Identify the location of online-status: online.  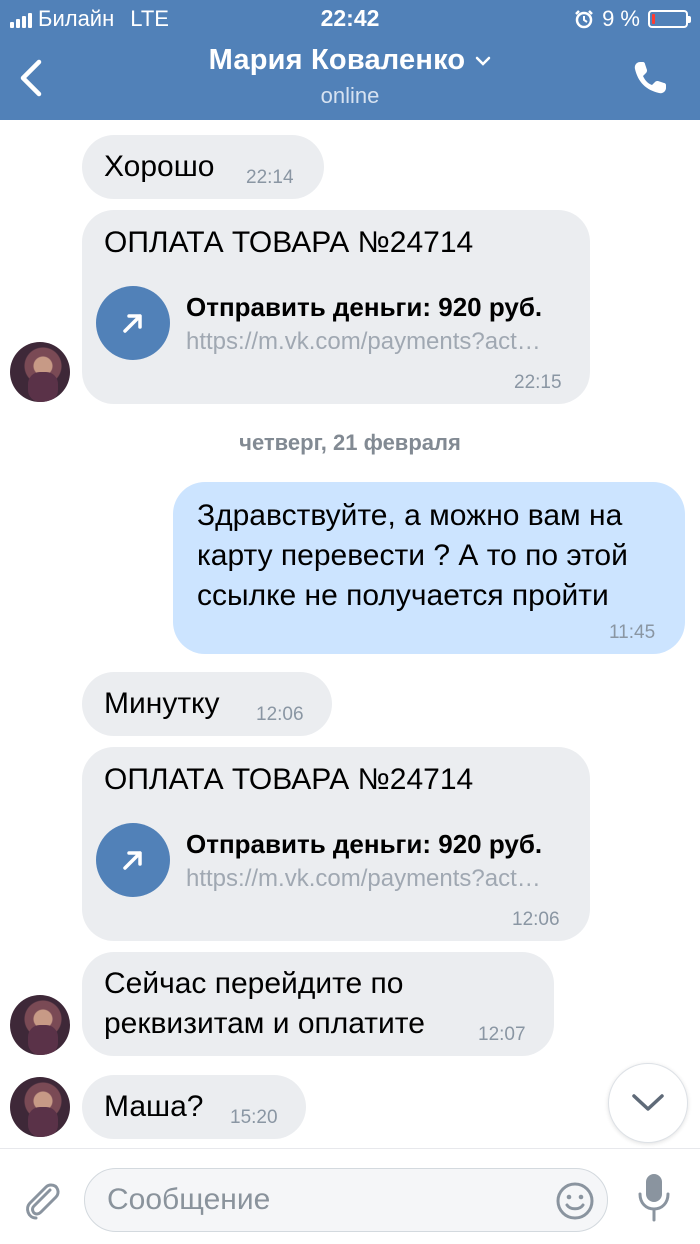
(350, 95).